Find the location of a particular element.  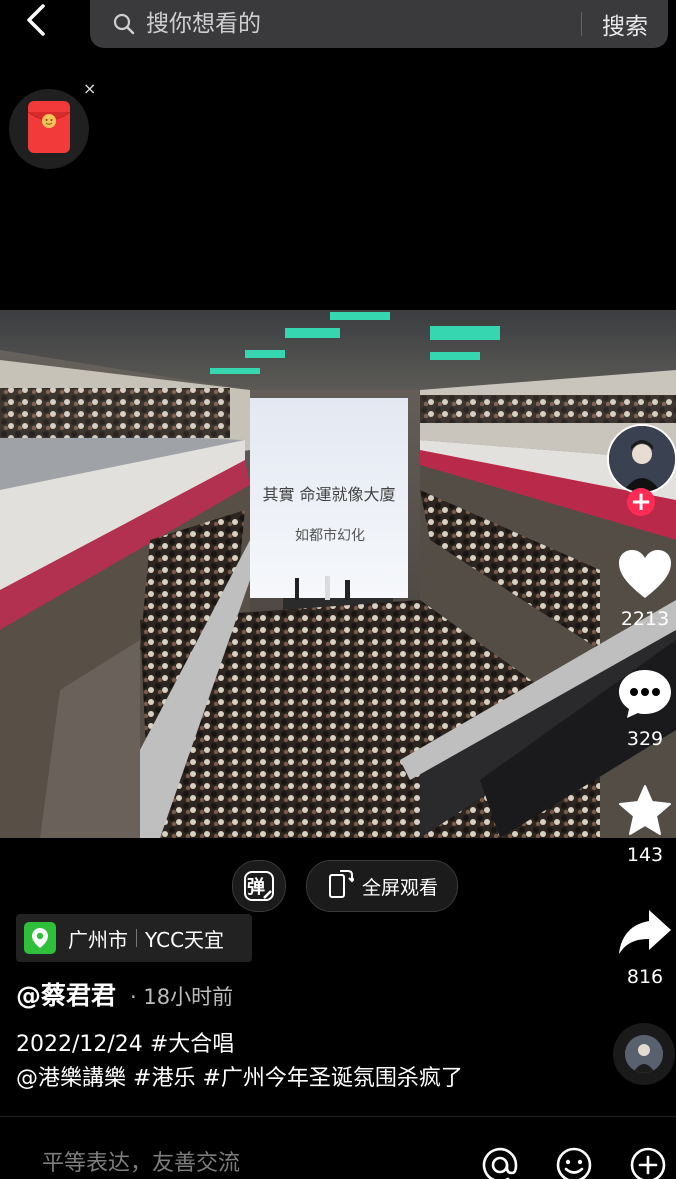

screen-lyric-line1: 其實 命運就像大廈 is located at coordinates (328, 494).